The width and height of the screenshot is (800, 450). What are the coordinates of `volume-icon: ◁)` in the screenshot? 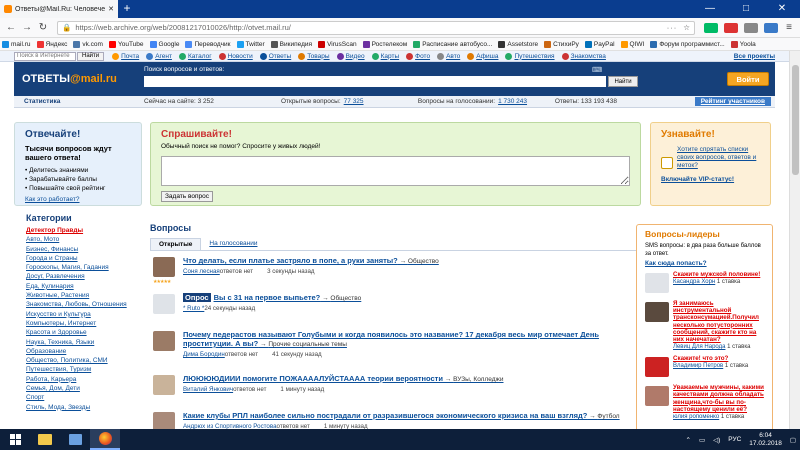 It's located at (716, 440).